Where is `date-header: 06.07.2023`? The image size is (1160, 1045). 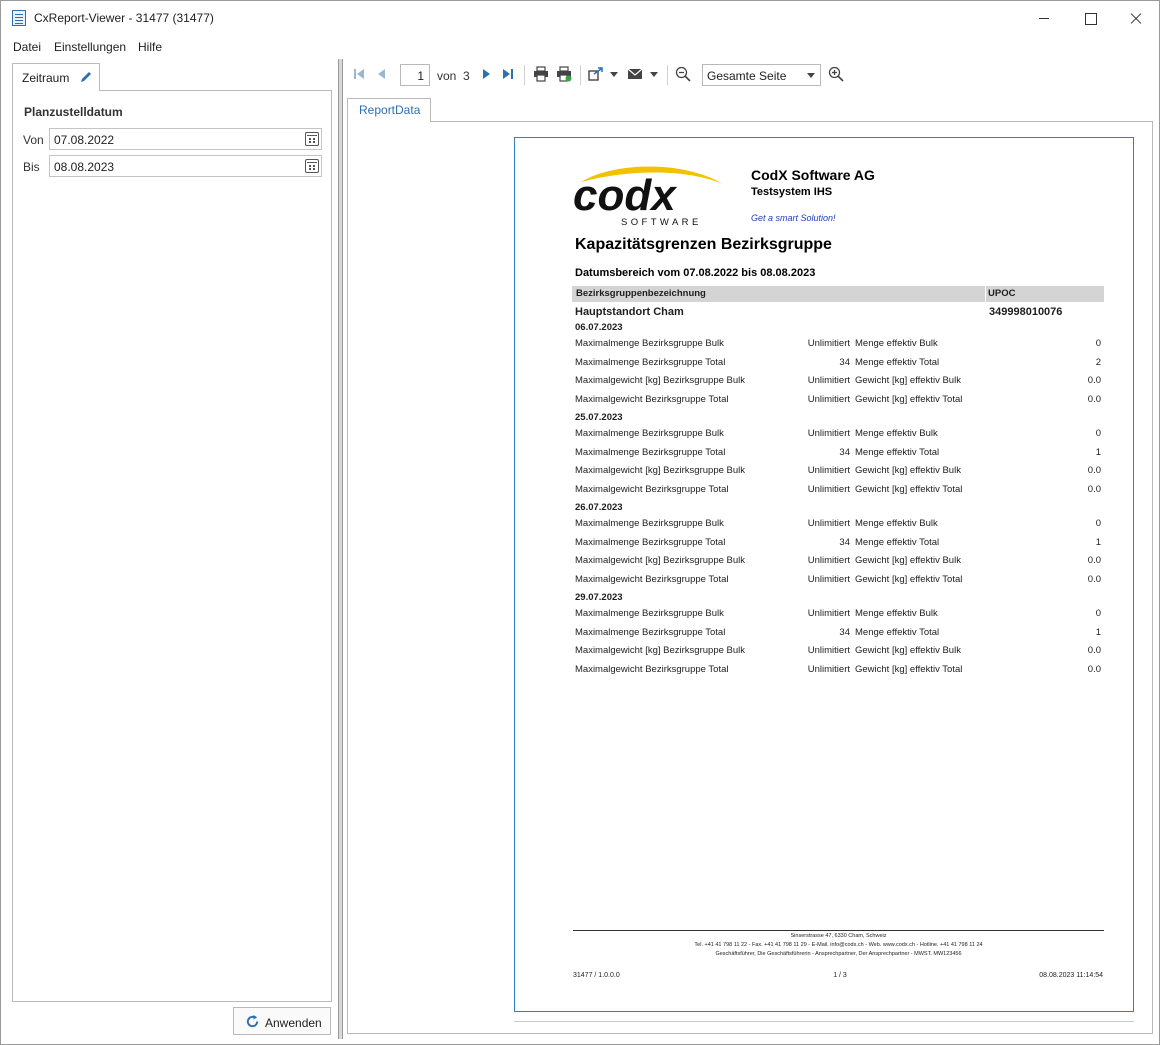
date-header: 06.07.2023 is located at coordinates (599, 327).